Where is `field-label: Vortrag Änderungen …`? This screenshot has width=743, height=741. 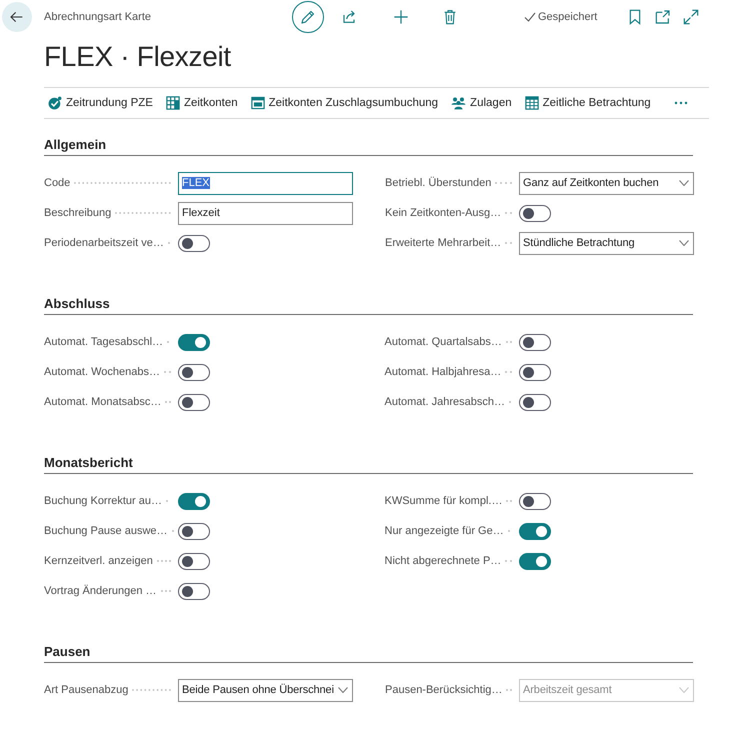
field-label: Vortrag Änderungen … is located at coordinates (100, 591).